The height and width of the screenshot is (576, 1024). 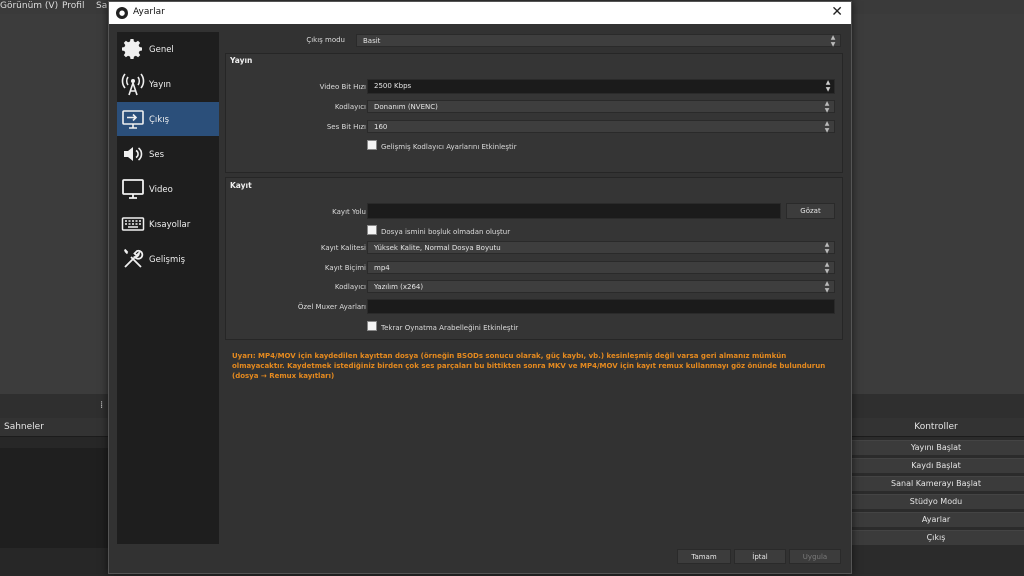 I want to click on custom-muxer-label: Özel Muxer Ayarları, so click(x=331, y=307).